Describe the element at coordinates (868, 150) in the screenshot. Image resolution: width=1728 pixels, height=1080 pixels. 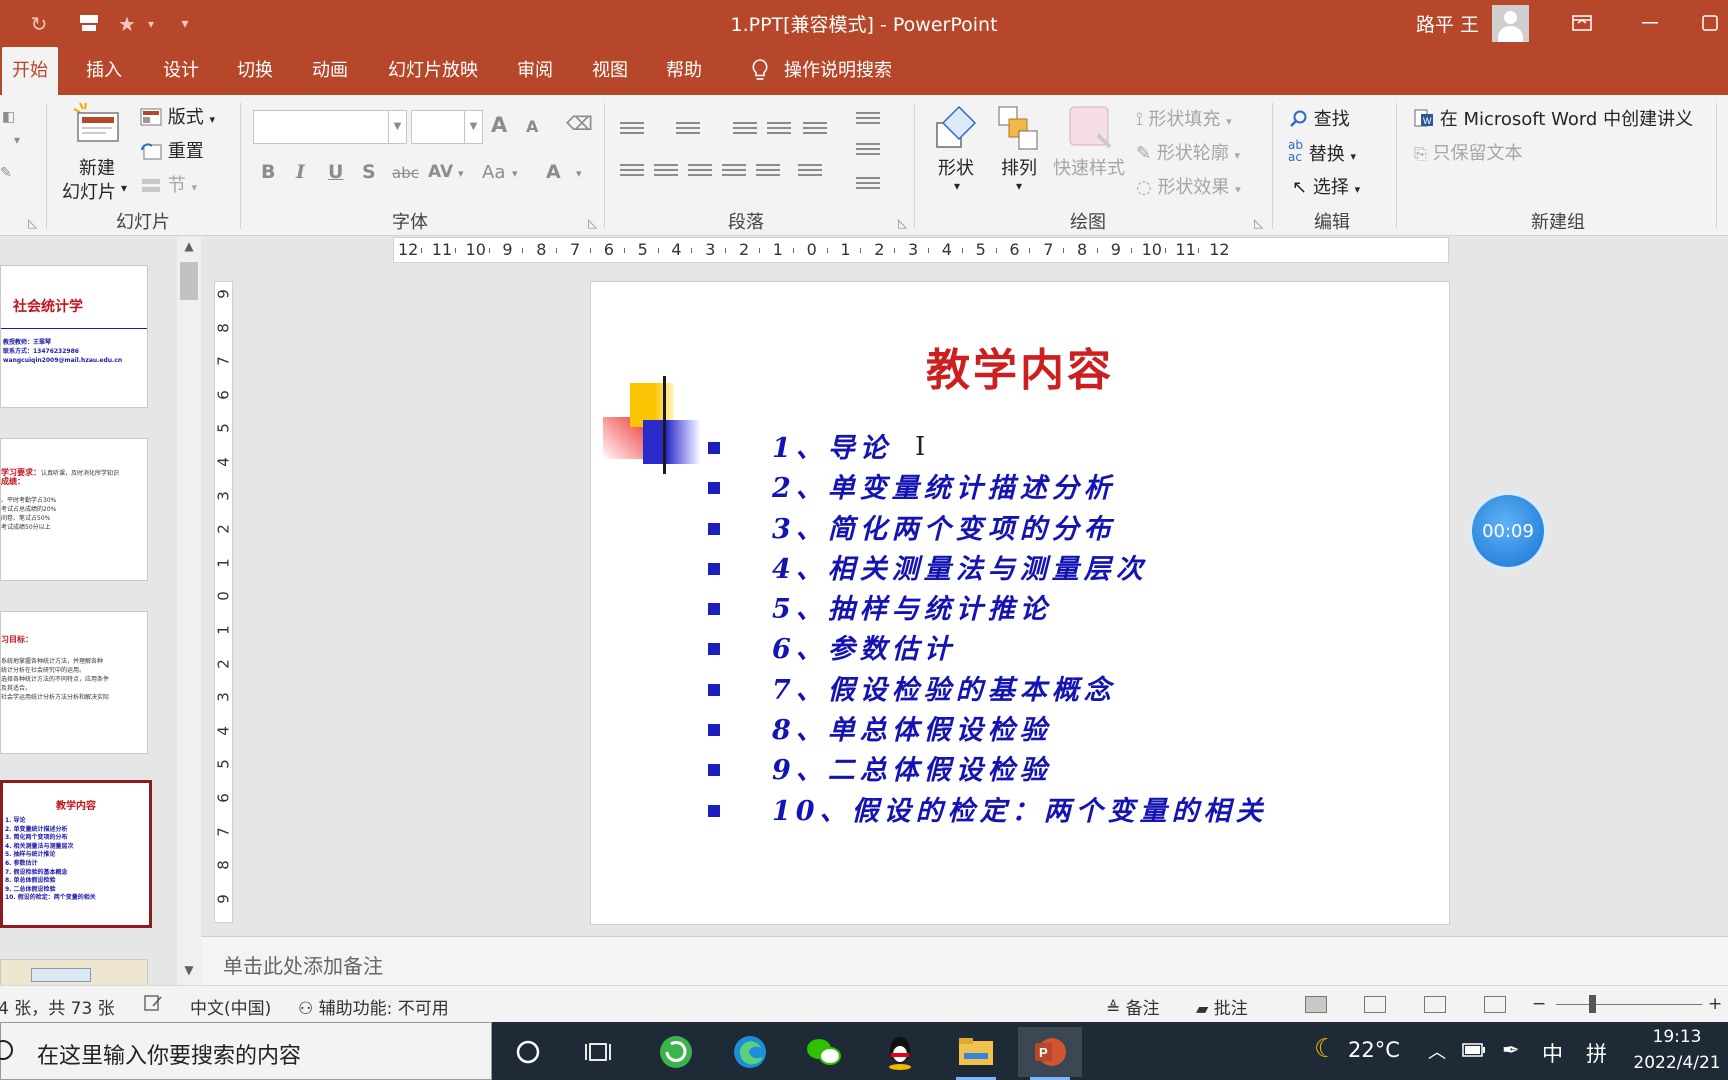
I see `align-text-icon` at that location.